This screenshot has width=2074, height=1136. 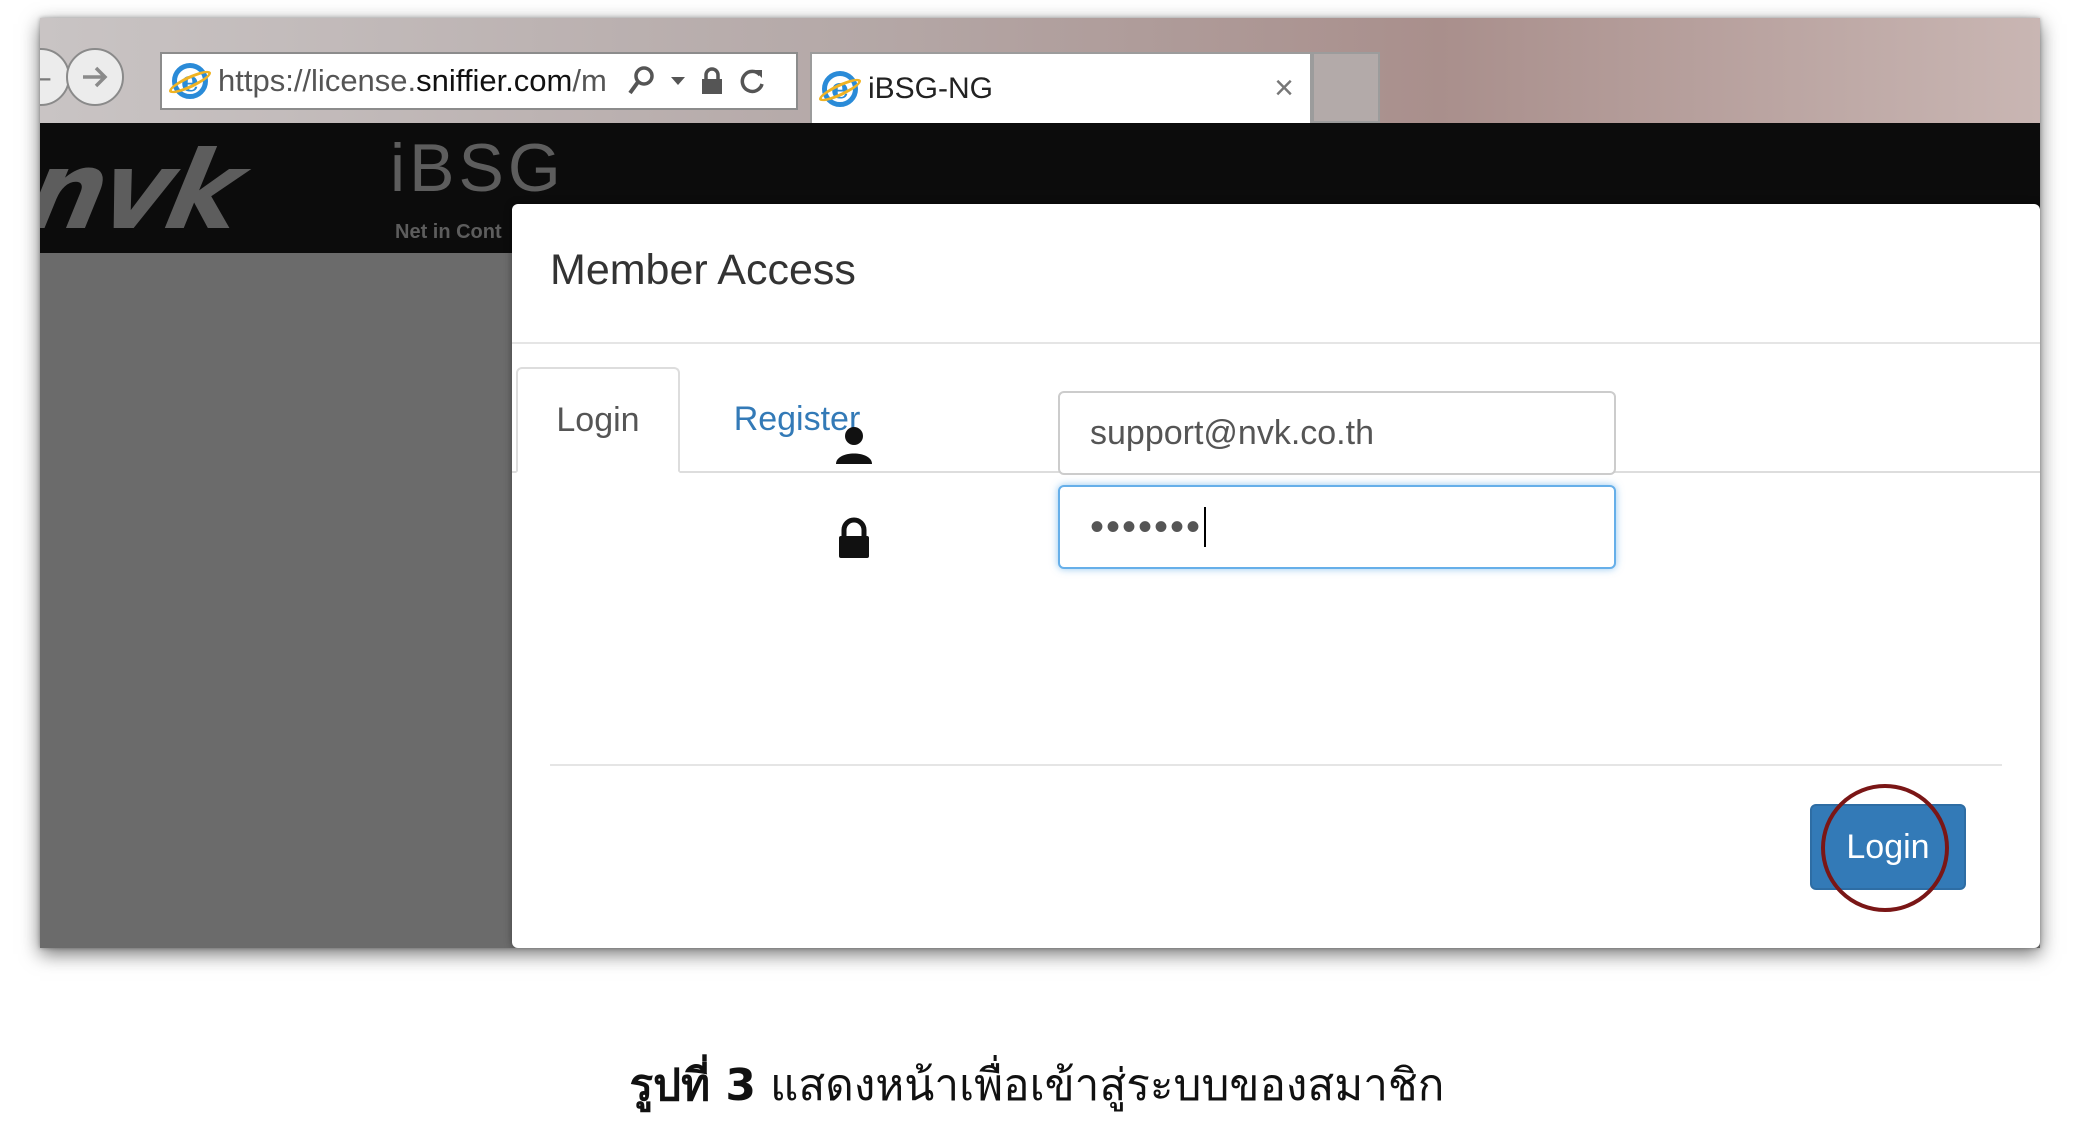 What do you see at coordinates (1284, 88) in the screenshot?
I see `close-icon: ×` at bounding box center [1284, 88].